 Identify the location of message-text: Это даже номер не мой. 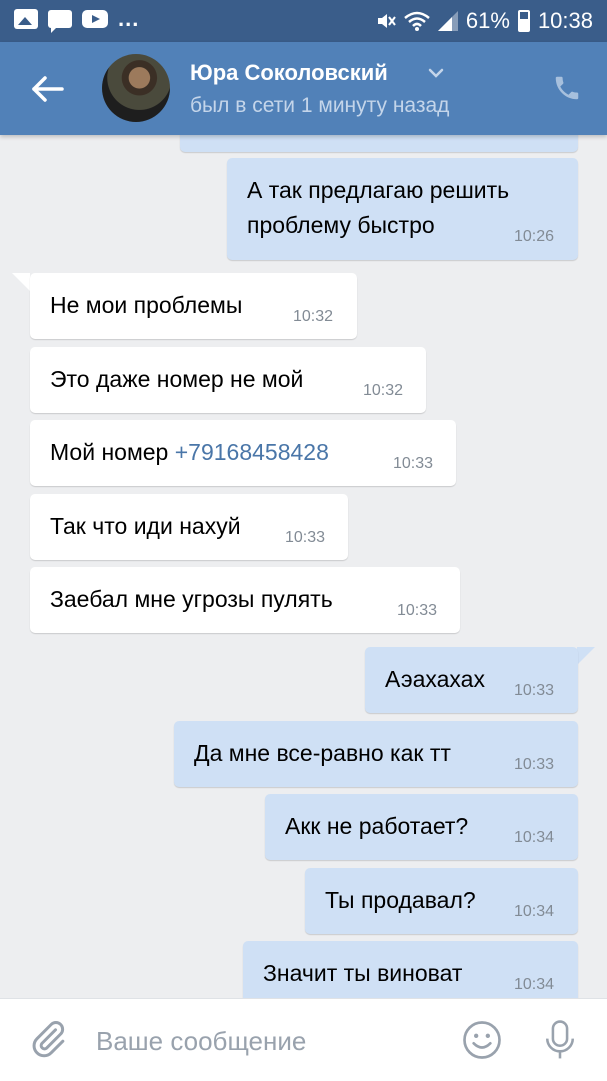
(177, 379).